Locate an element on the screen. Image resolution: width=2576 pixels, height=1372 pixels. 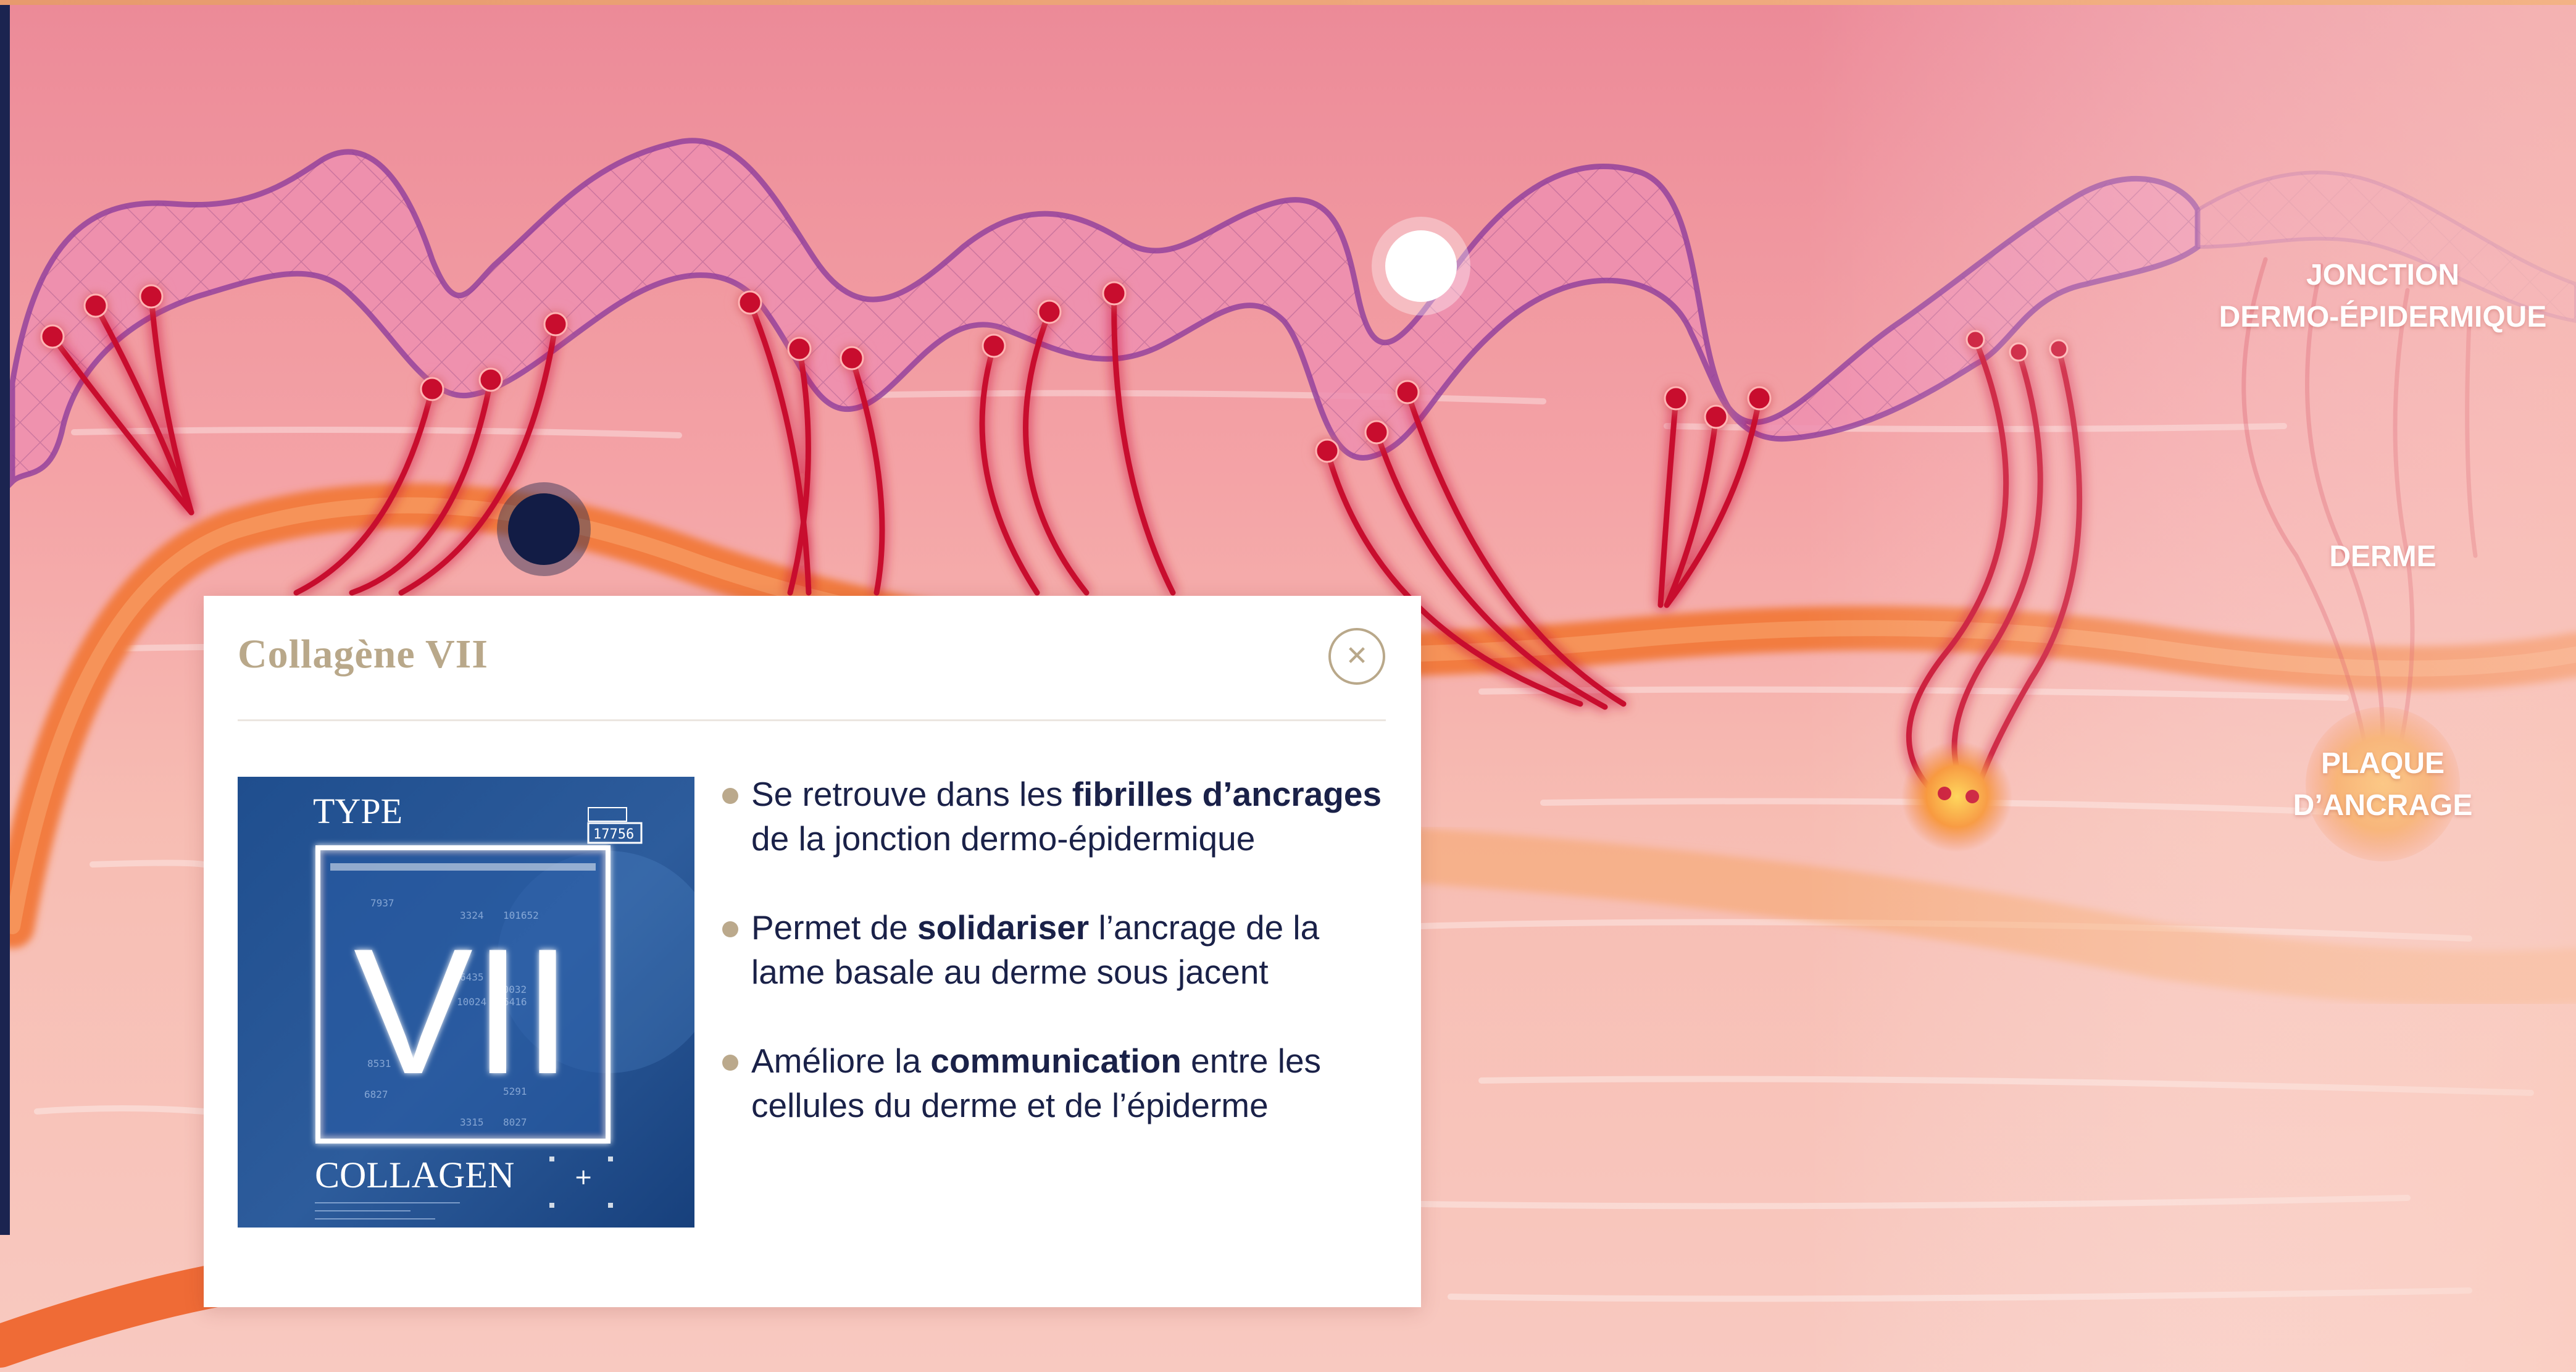
bullet-text-bold: fibrilles d’ancrages is located at coordinates (1227, 794).